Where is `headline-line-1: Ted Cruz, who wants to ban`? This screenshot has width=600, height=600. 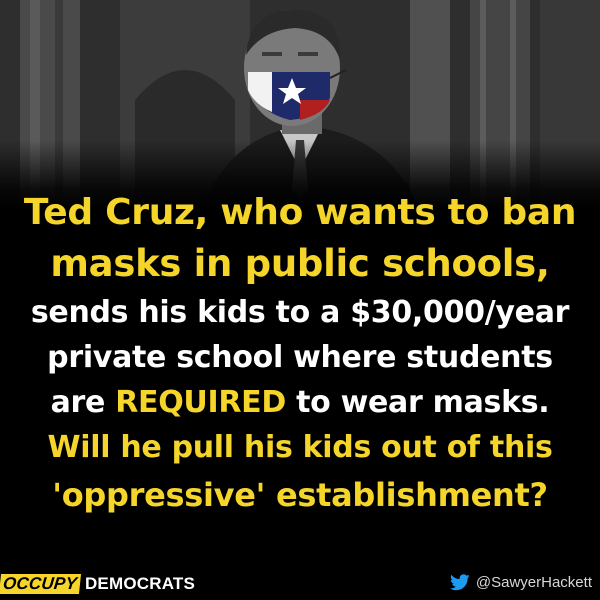 headline-line-1: Ted Cruz, who wants to ban is located at coordinates (300, 212).